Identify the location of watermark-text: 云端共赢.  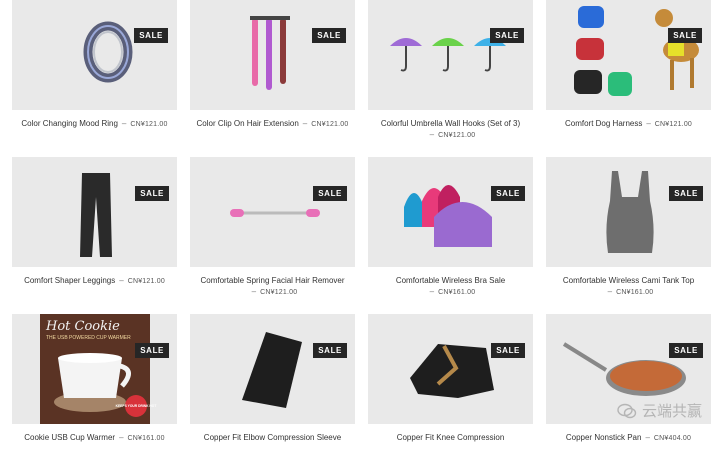
(671, 411).